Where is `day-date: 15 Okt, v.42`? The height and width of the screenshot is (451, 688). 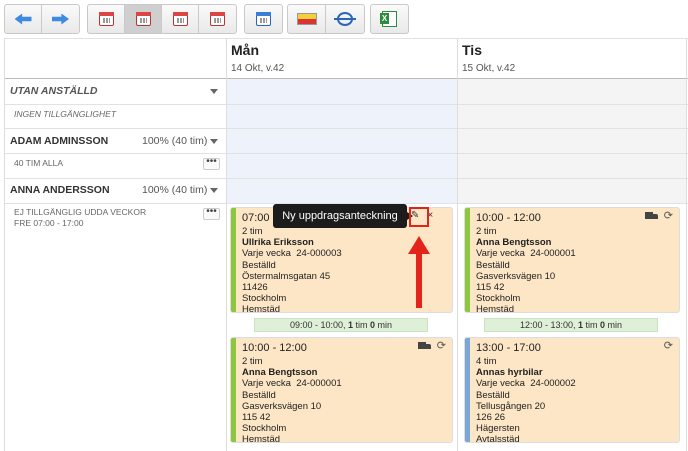 day-date: 15 Okt, v.42 is located at coordinates (489, 68).